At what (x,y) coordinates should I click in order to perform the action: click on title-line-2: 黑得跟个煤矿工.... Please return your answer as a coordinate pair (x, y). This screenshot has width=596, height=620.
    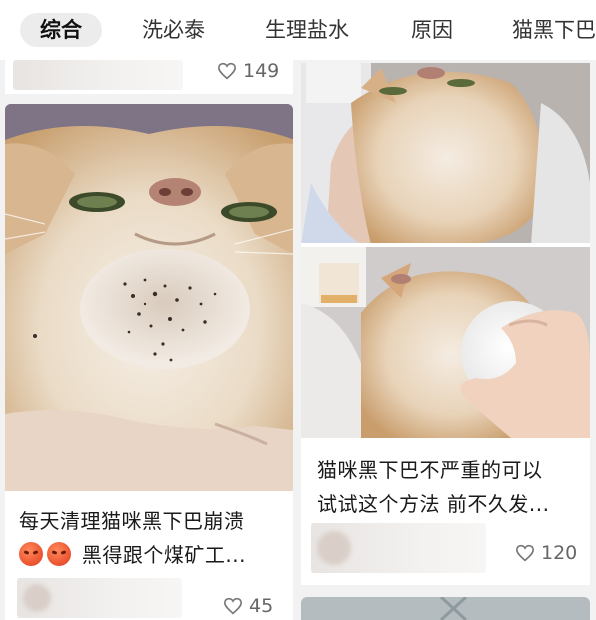
    Looking at the image, I should click on (132, 555).